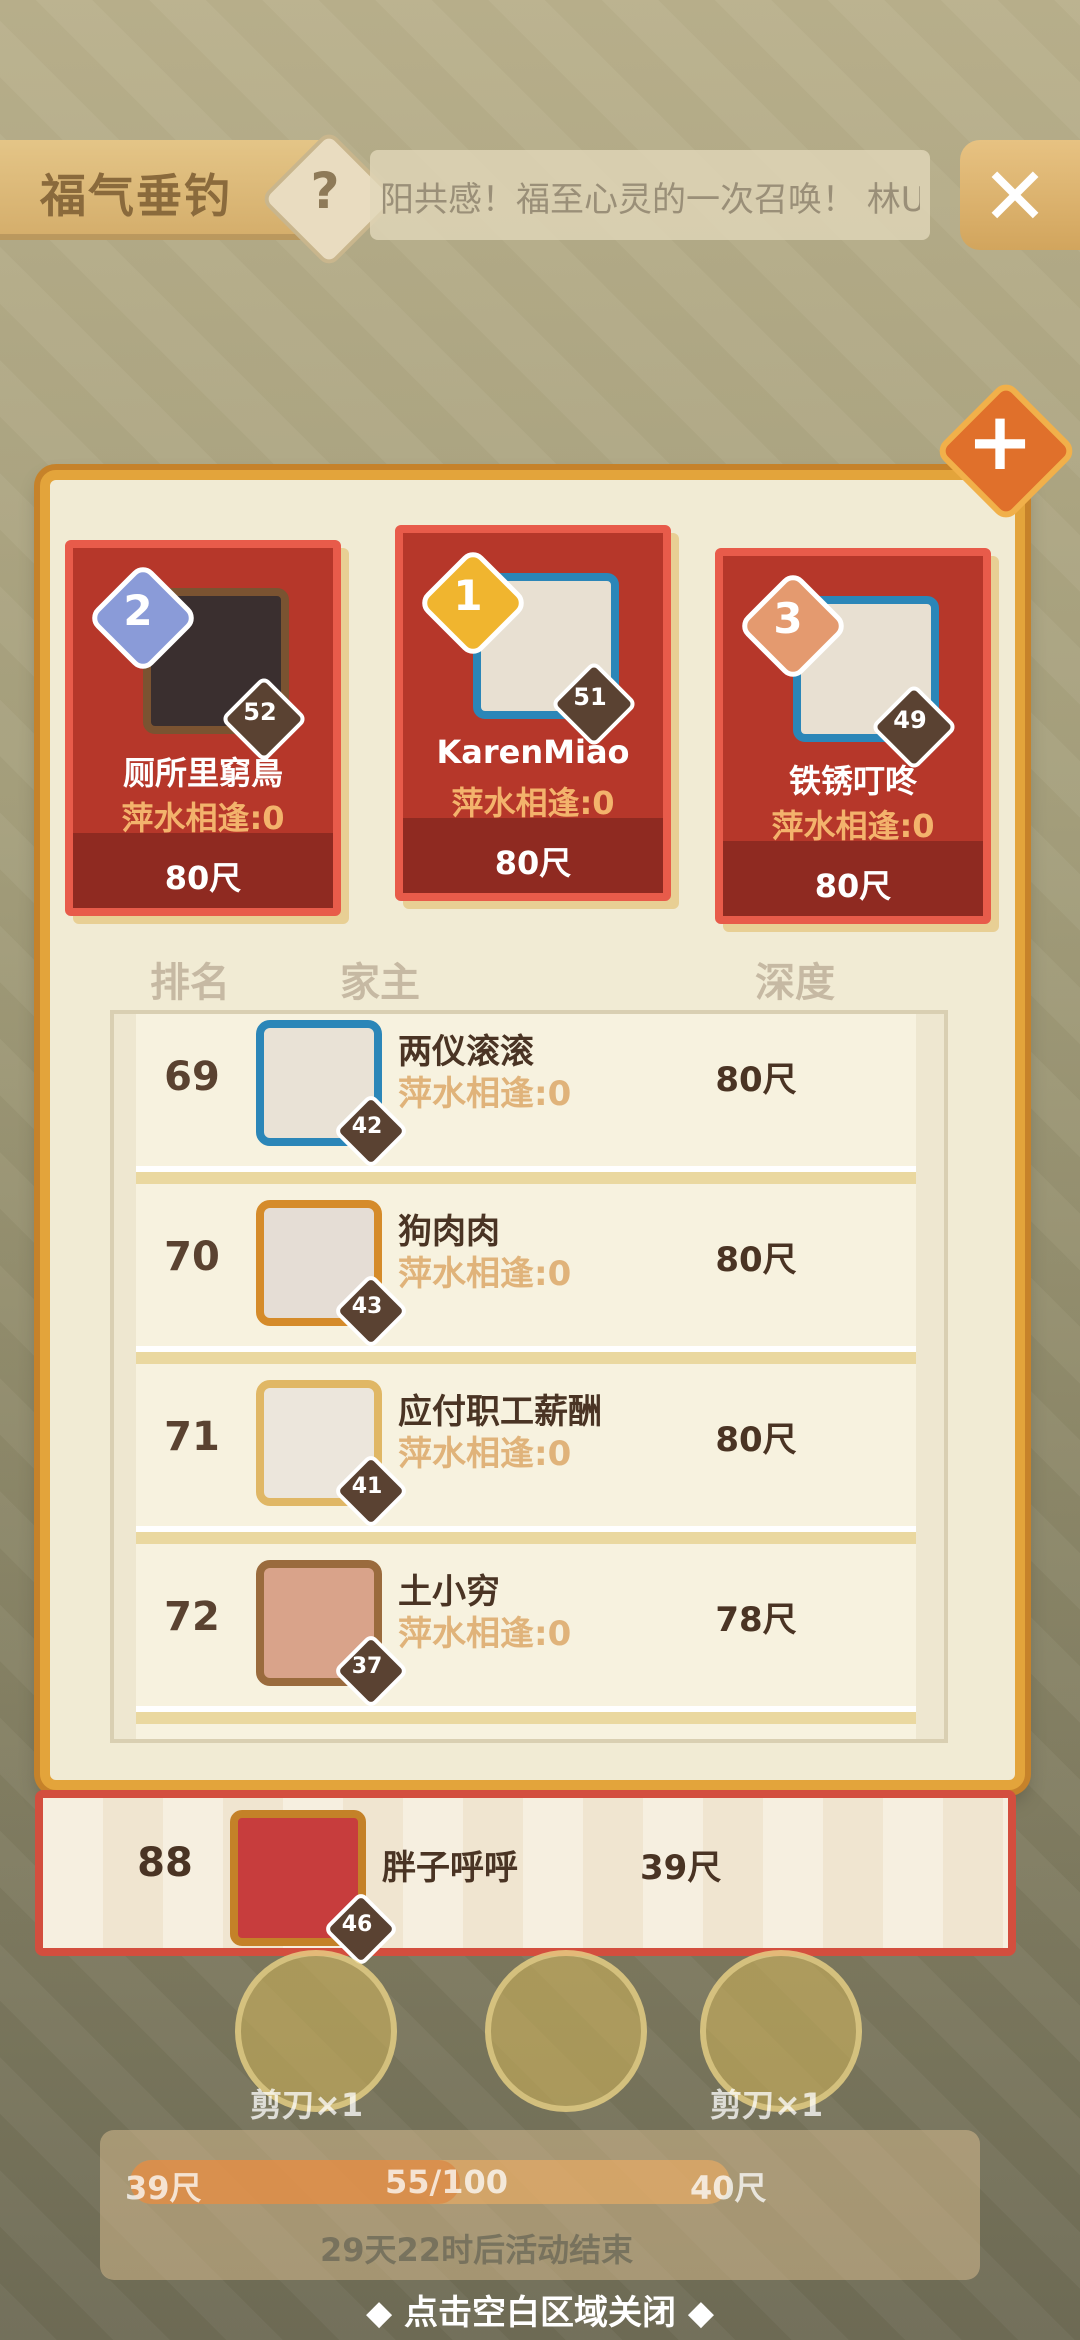  I want to click on column-header-rank: 排名, so click(190, 983).